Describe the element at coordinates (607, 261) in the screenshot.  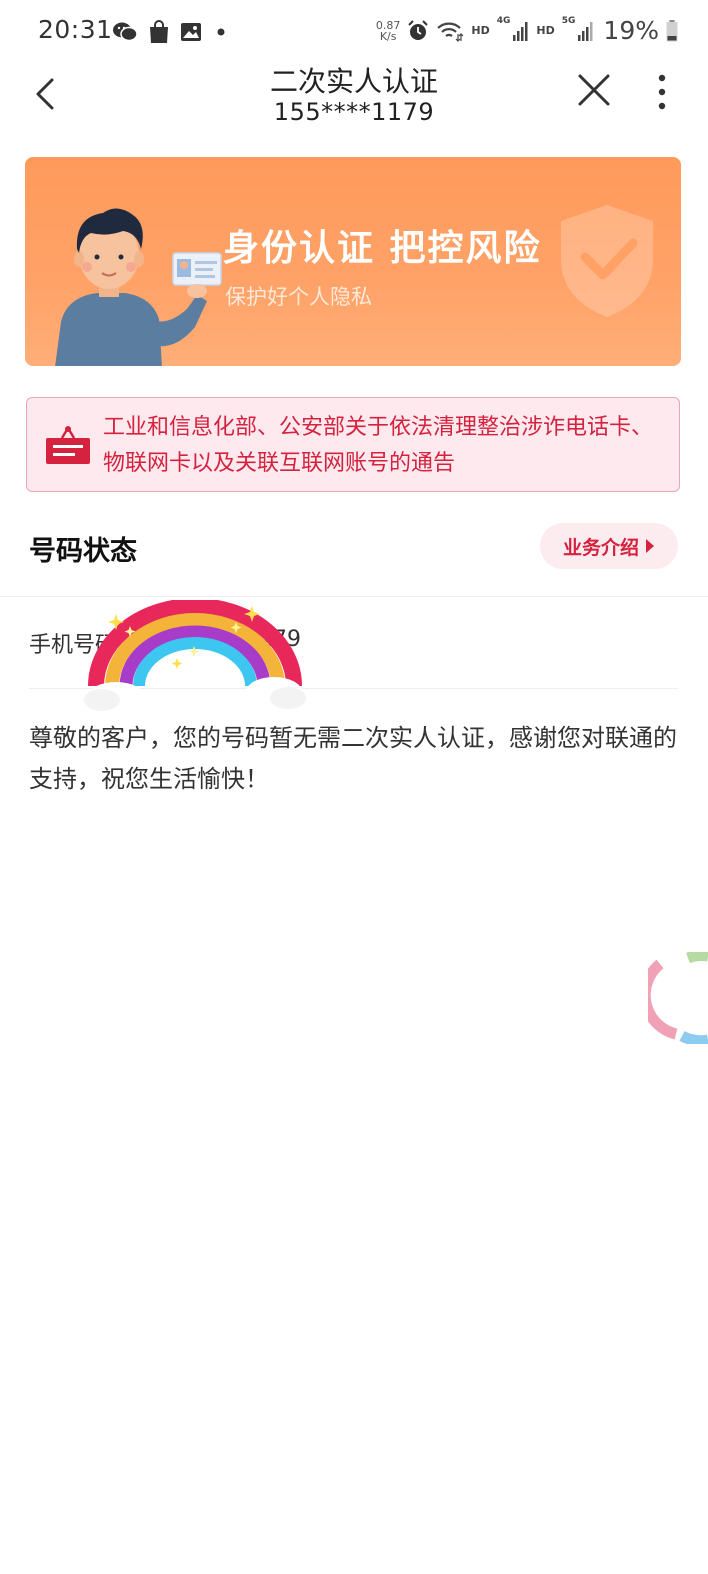
I see `shield-check-icon` at that location.